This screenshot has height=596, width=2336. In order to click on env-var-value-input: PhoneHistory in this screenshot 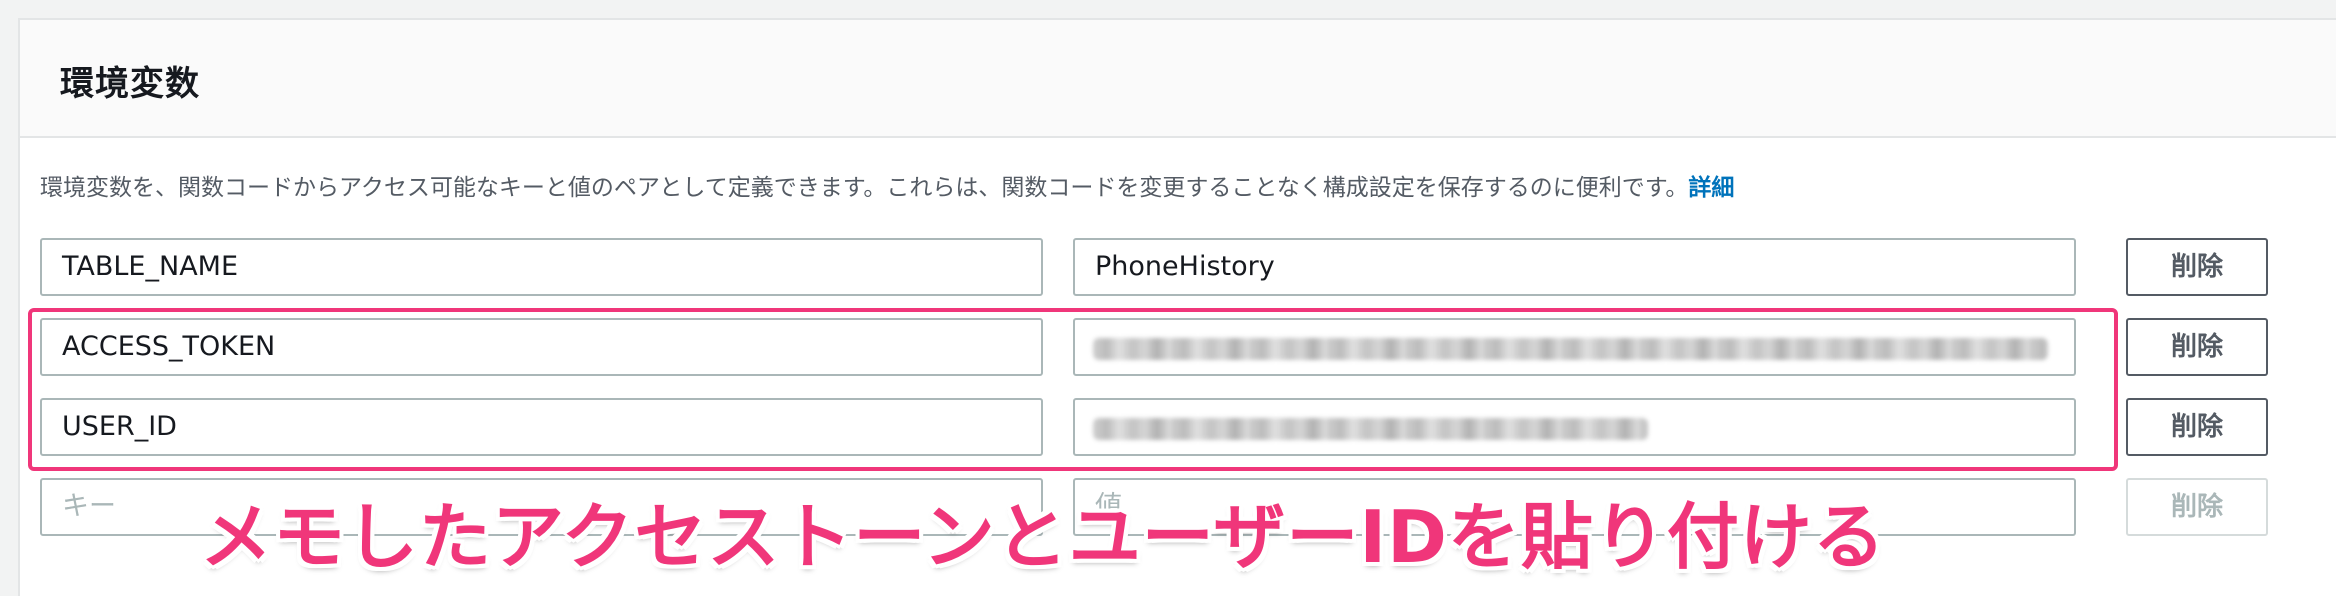, I will do `click(1574, 267)`.